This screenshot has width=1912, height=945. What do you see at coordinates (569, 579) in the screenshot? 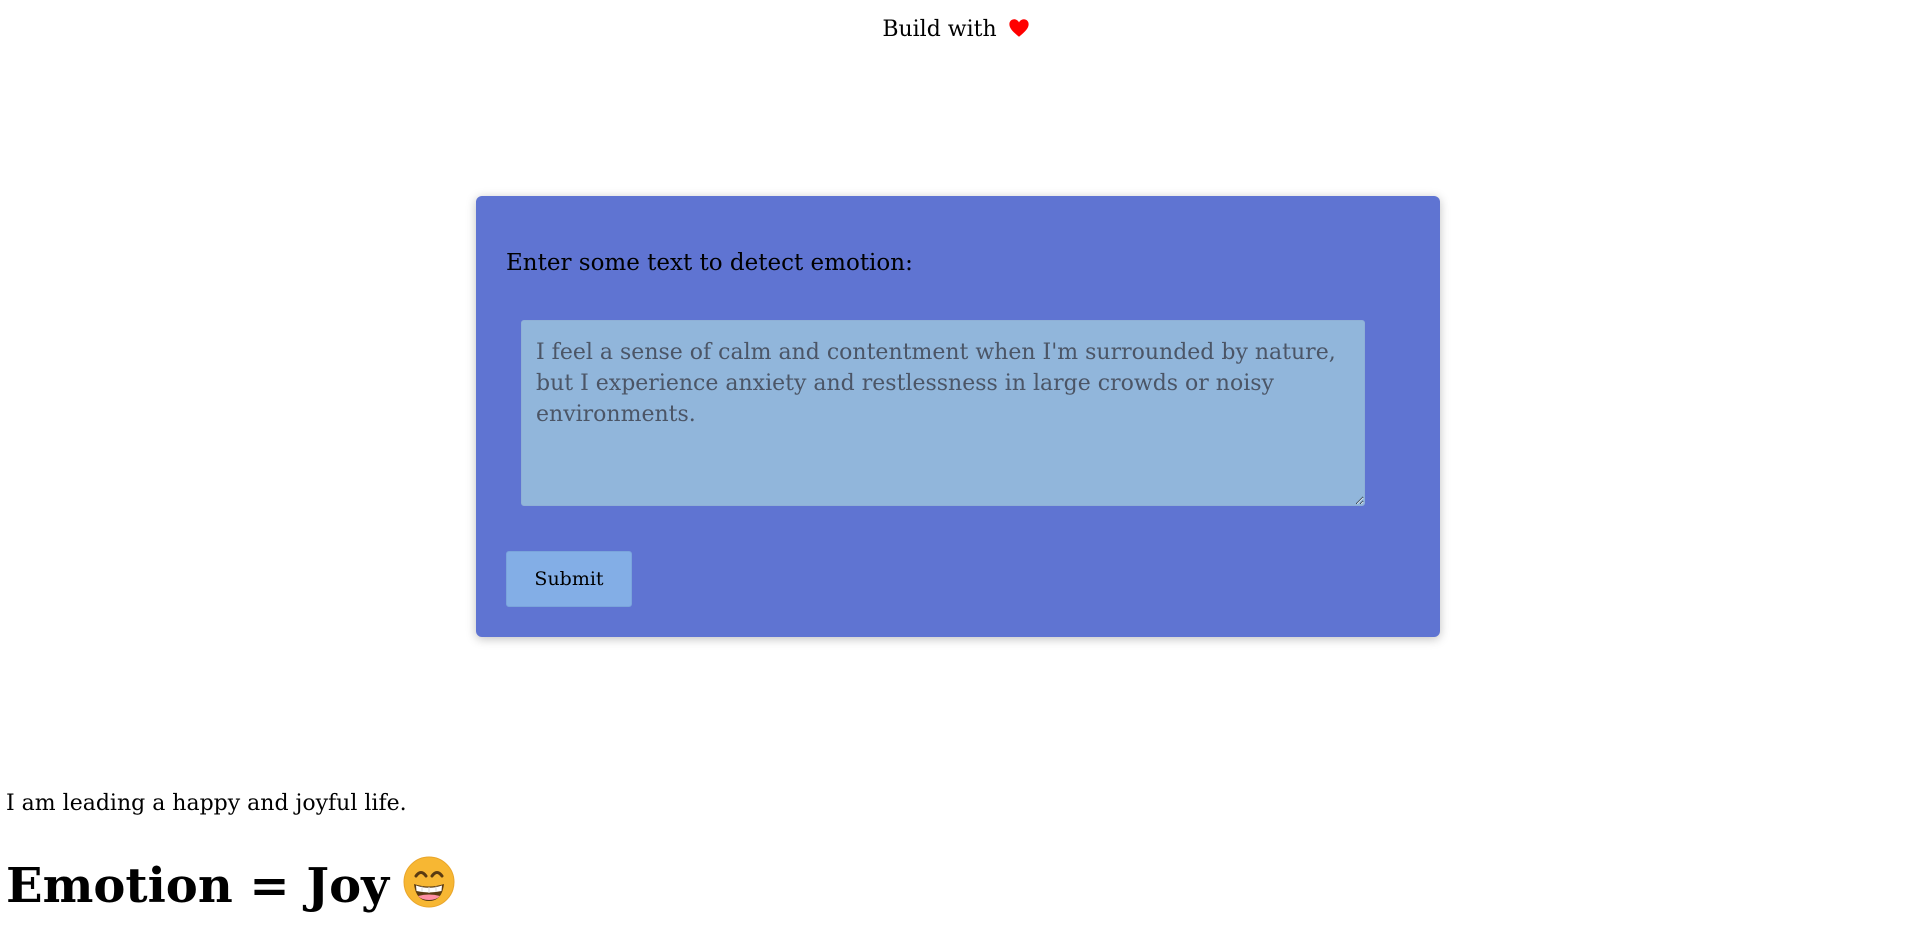
I see `submit-button: Submit` at bounding box center [569, 579].